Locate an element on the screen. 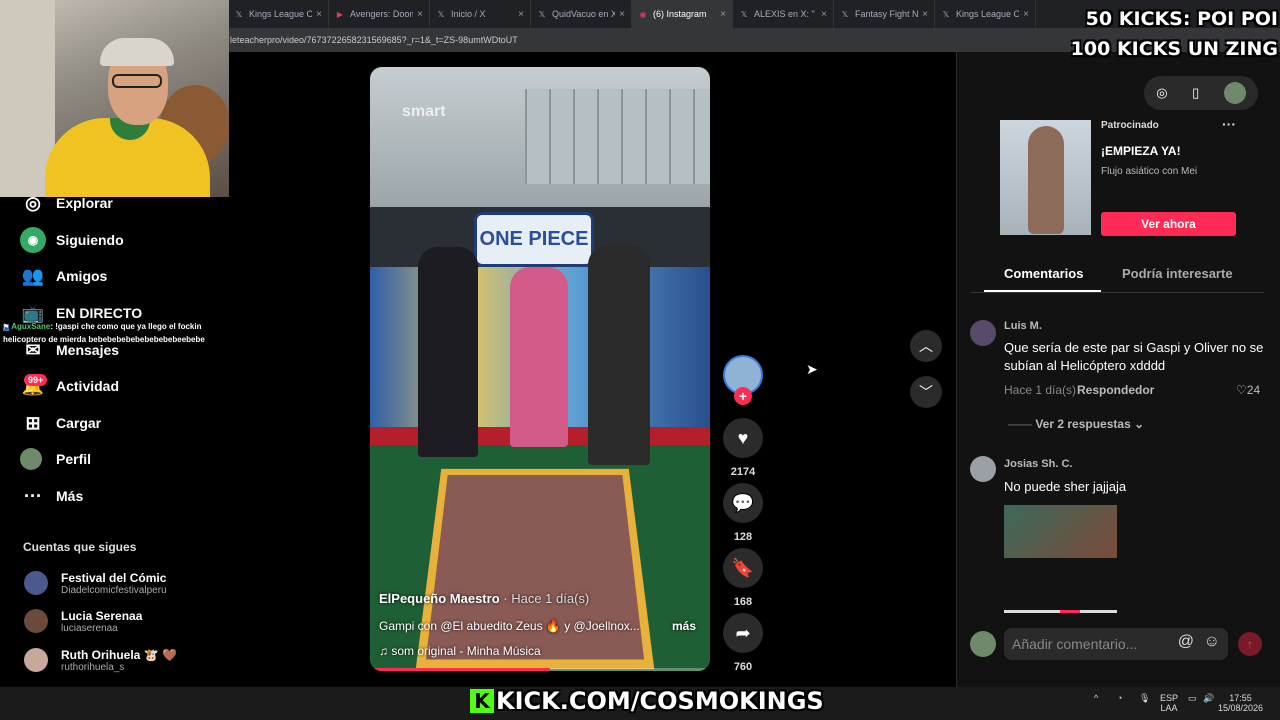 Image resolution: width=1280 pixels, height=720 pixels. prev-video-button: ︿ is located at coordinates (926, 346).